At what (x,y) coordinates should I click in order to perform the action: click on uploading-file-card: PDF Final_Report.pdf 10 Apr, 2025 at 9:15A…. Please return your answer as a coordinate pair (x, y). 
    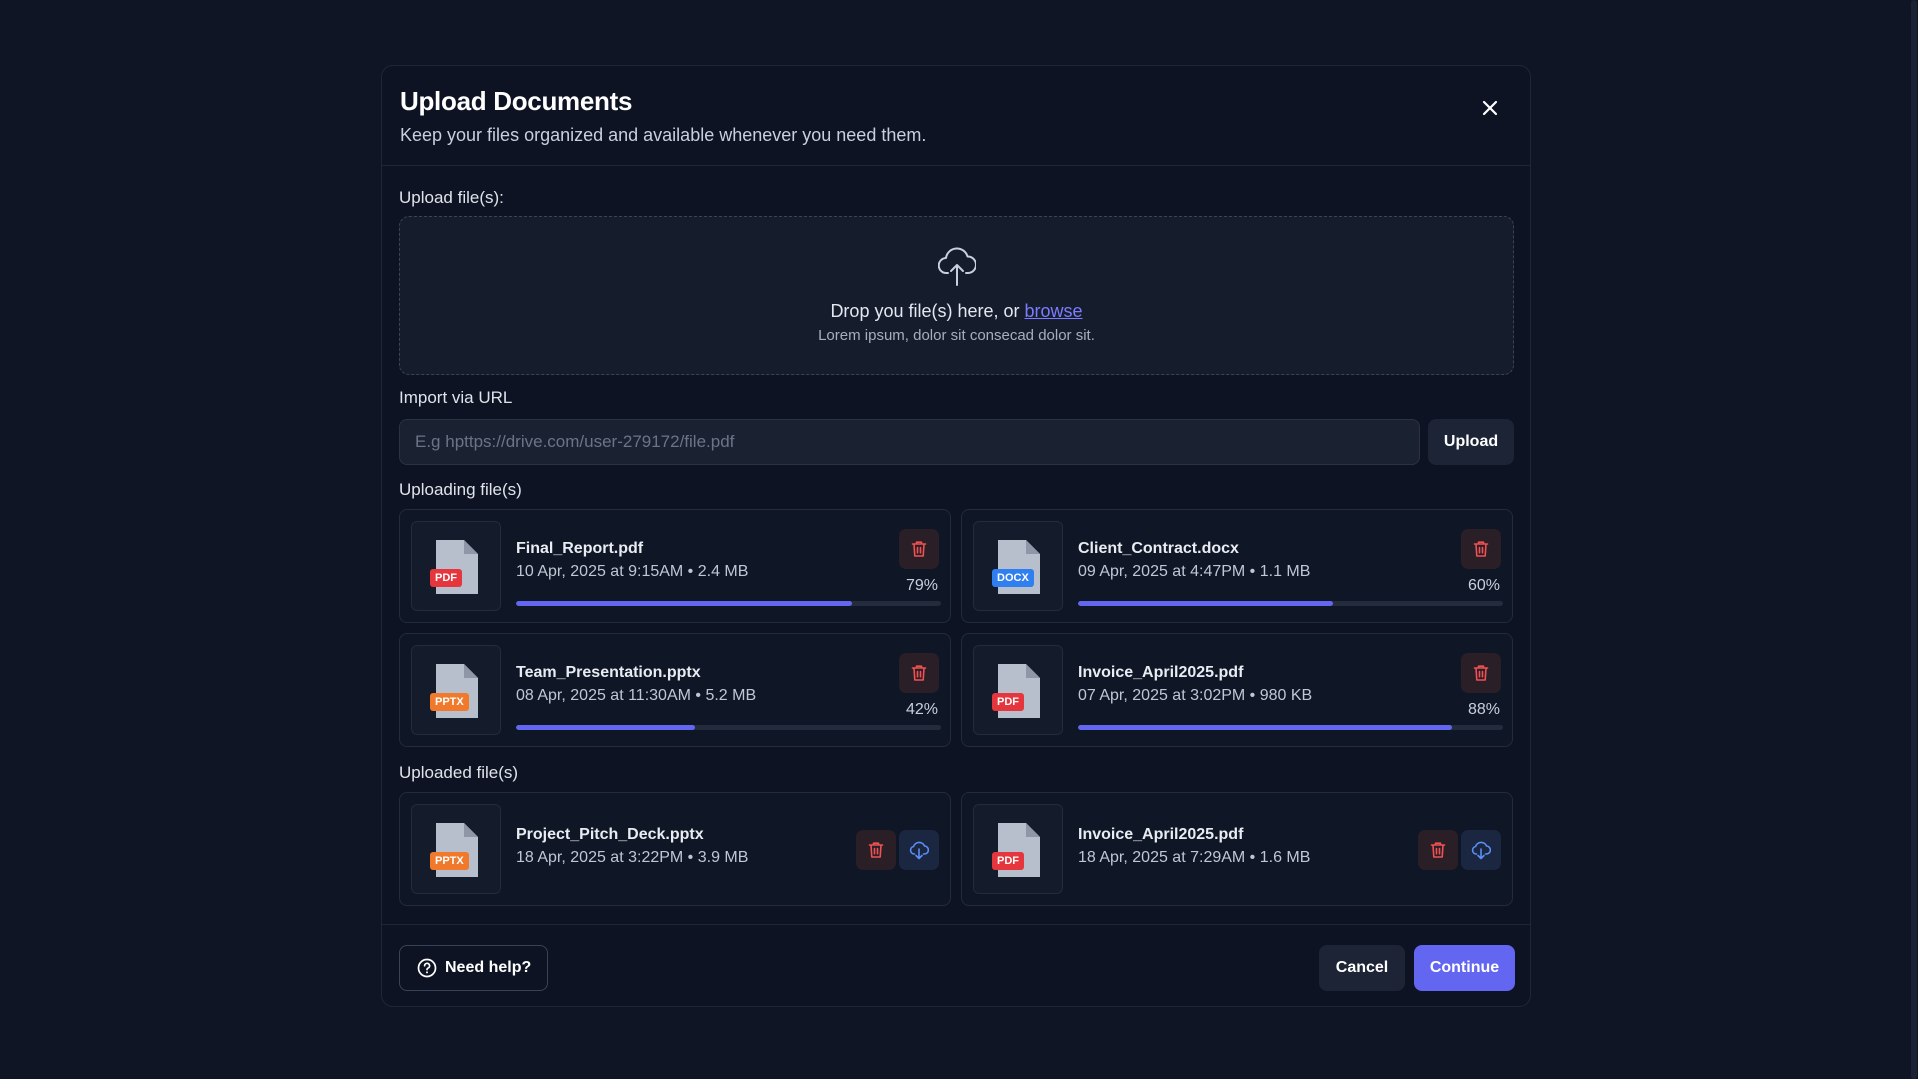
    Looking at the image, I should click on (675, 566).